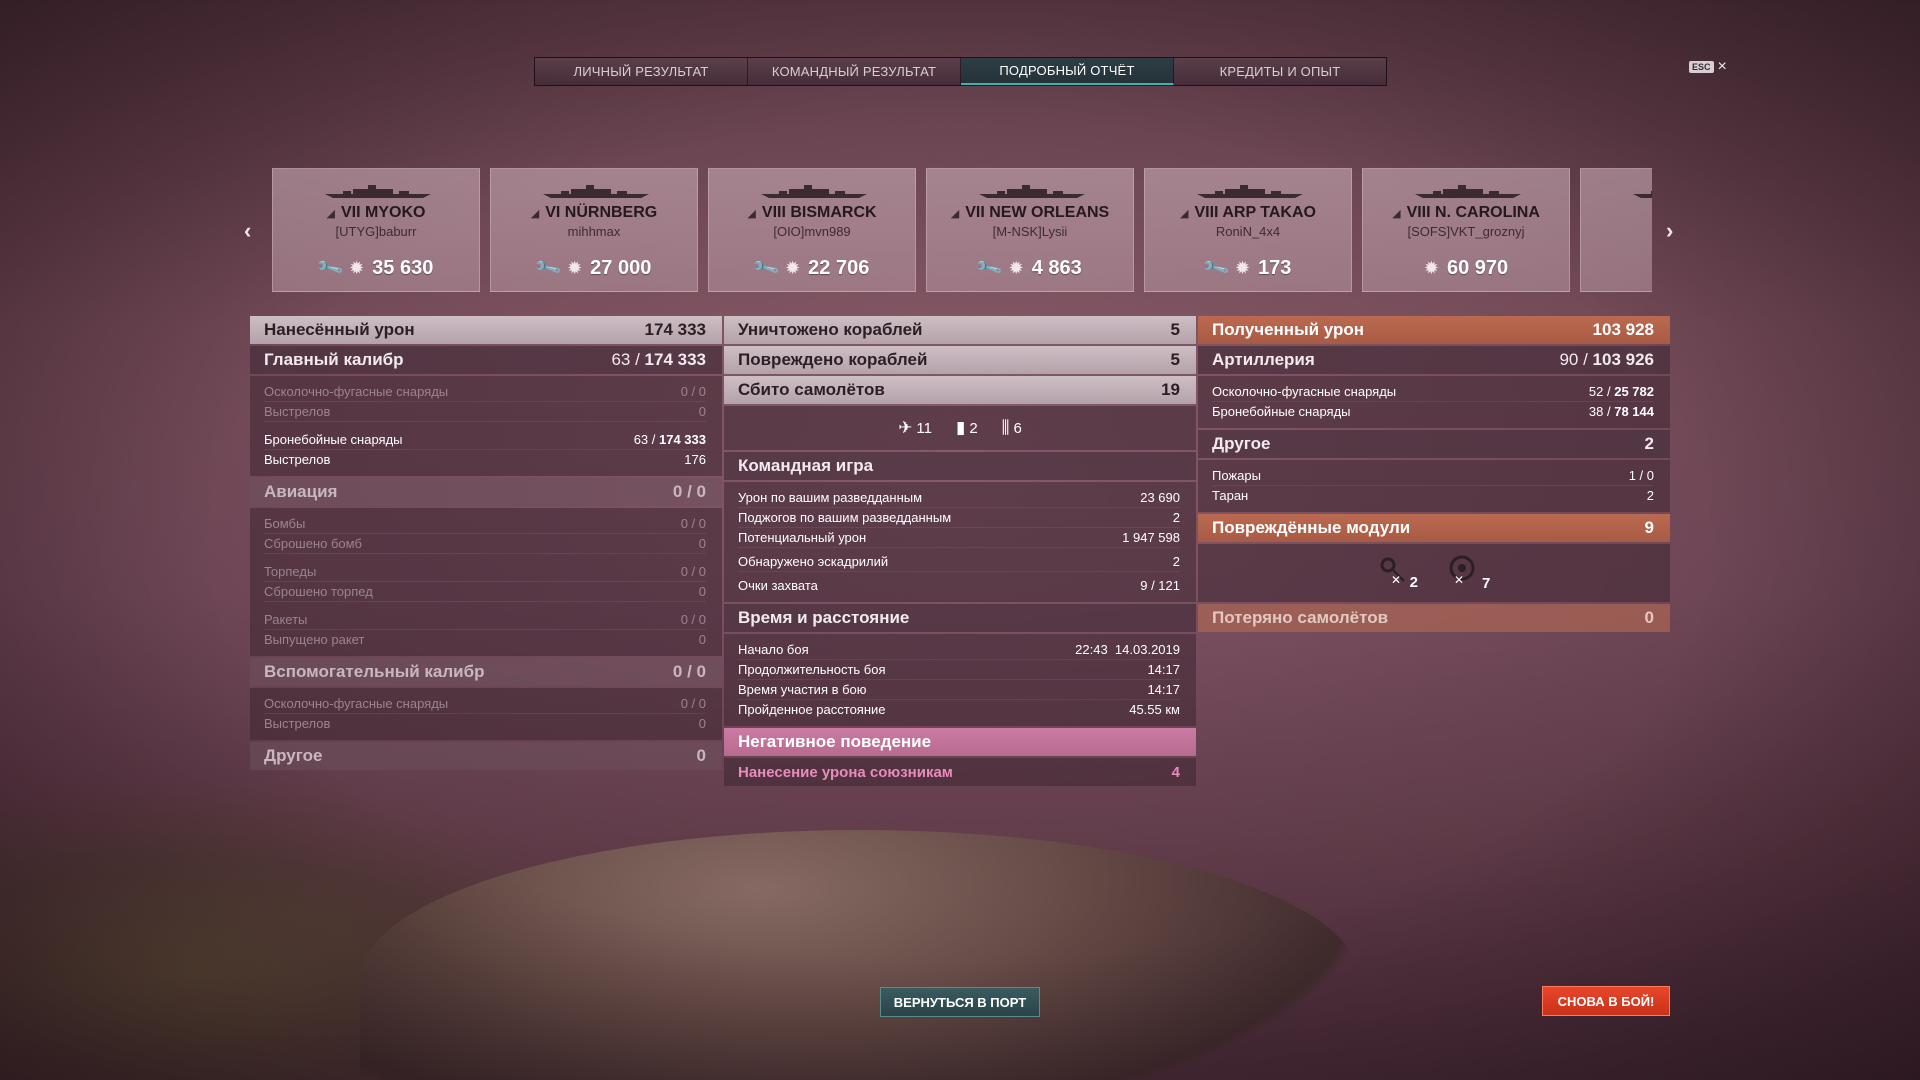 Image resolution: width=1920 pixels, height=1080 pixels. I want to click on bombs-row: Бомбы 0 / 0, so click(485, 524).